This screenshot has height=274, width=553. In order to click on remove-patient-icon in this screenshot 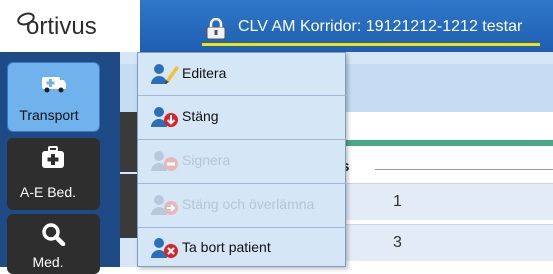, I will do `click(164, 248)`.